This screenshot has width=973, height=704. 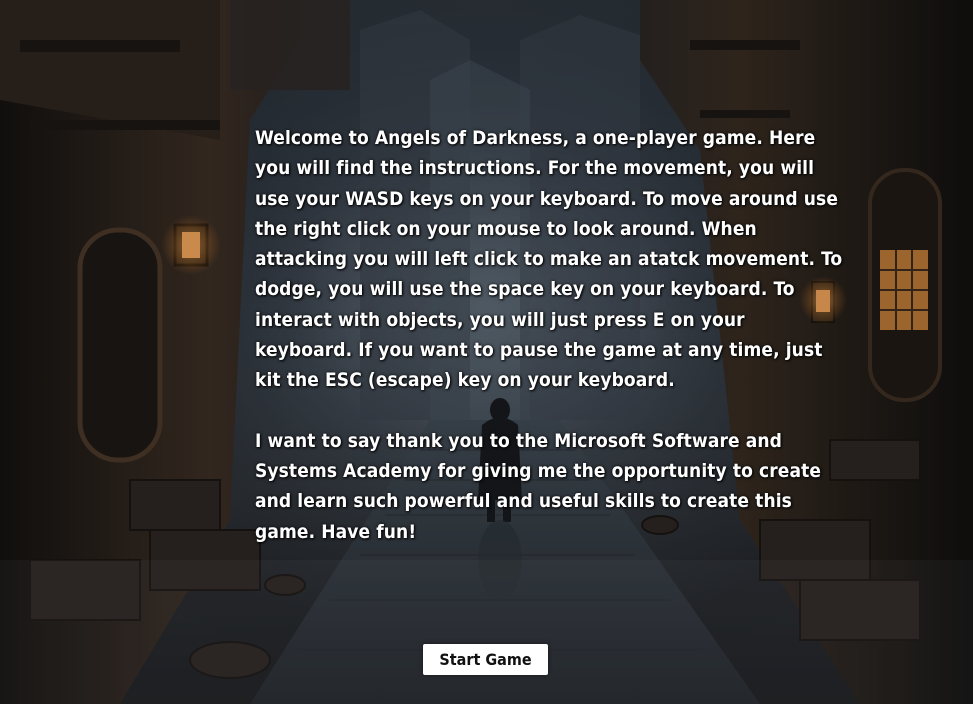 What do you see at coordinates (485, 659) in the screenshot?
I see `start-game-button: Start Game` at bounding box center [485, 659].